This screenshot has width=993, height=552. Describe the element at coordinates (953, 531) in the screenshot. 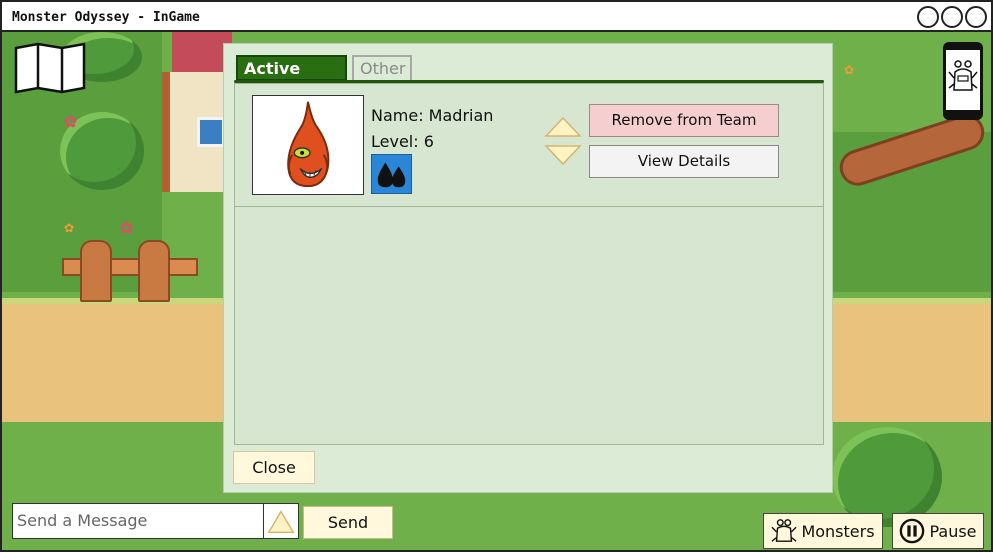

I see `pause-label: Pause` at that location.